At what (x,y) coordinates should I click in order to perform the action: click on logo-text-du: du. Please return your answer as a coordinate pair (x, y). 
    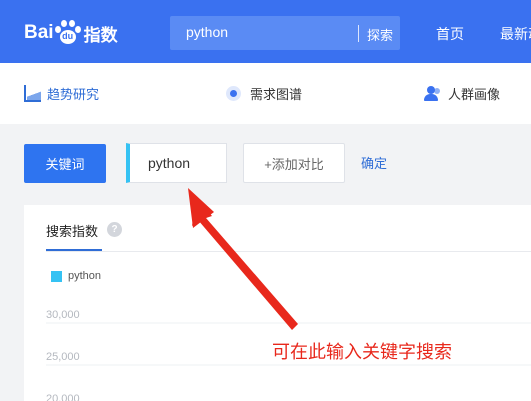
    Looking at the image, I should click on (68, 36).